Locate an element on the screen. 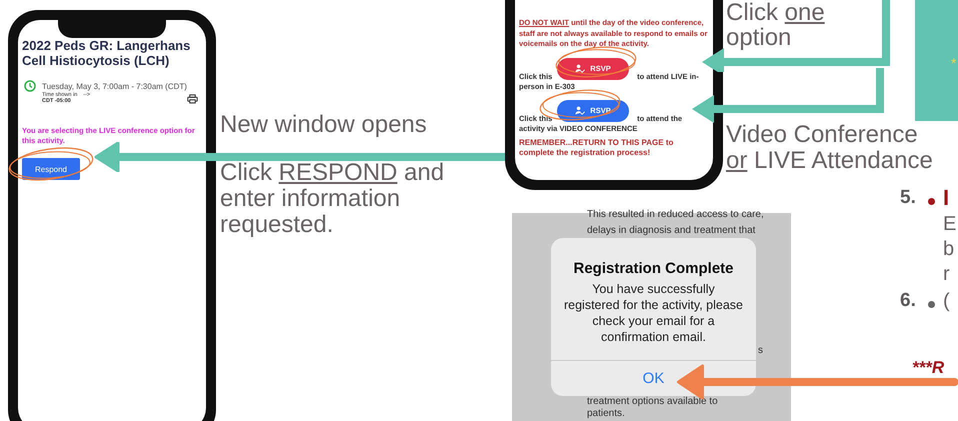 The width and height of the screenshot is (958, 421). step-heading: I is located at coordinates (946, 198).